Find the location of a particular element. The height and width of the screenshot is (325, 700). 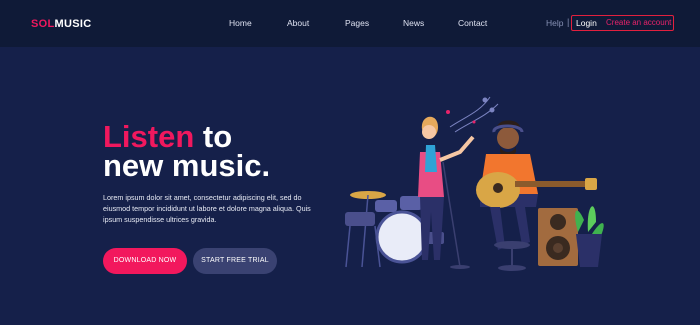

potted-plant is located at coordinates (589, 236).